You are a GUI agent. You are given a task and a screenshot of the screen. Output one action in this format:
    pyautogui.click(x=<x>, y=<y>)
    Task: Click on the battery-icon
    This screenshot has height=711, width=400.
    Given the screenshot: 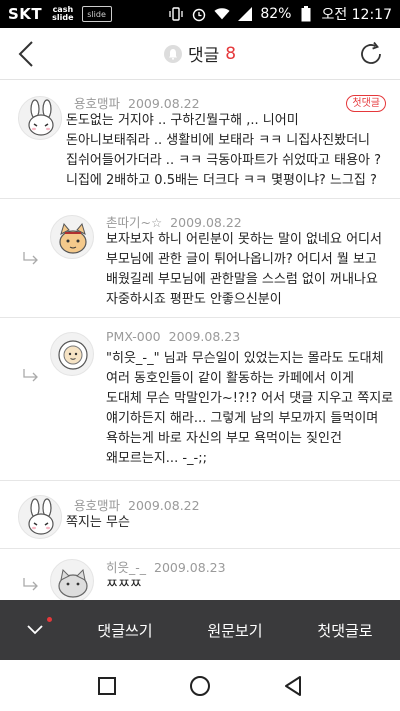 What is the action you would take?
    pyautogui.click(x=306, y=14)
    